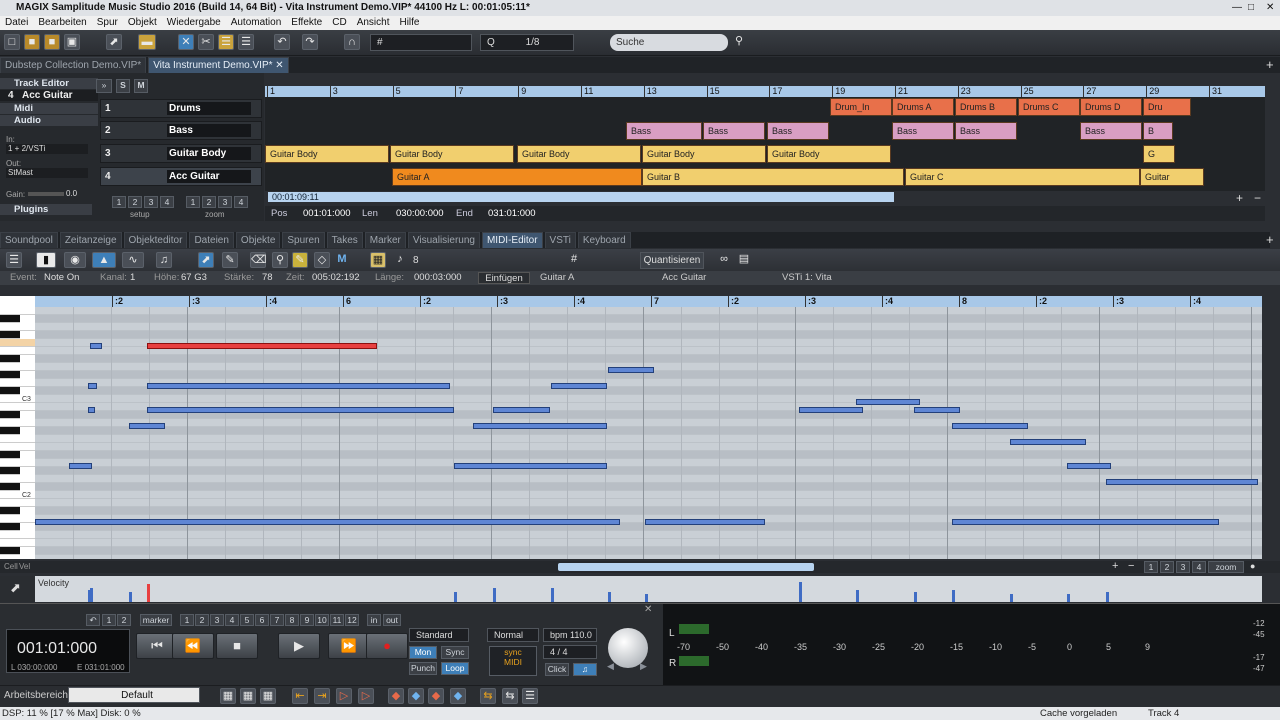  What do you see at coordinates (181, 176) in the screenshot?
I see `track-header: 4 Acc Guitar` at bounding box center [181, 176].